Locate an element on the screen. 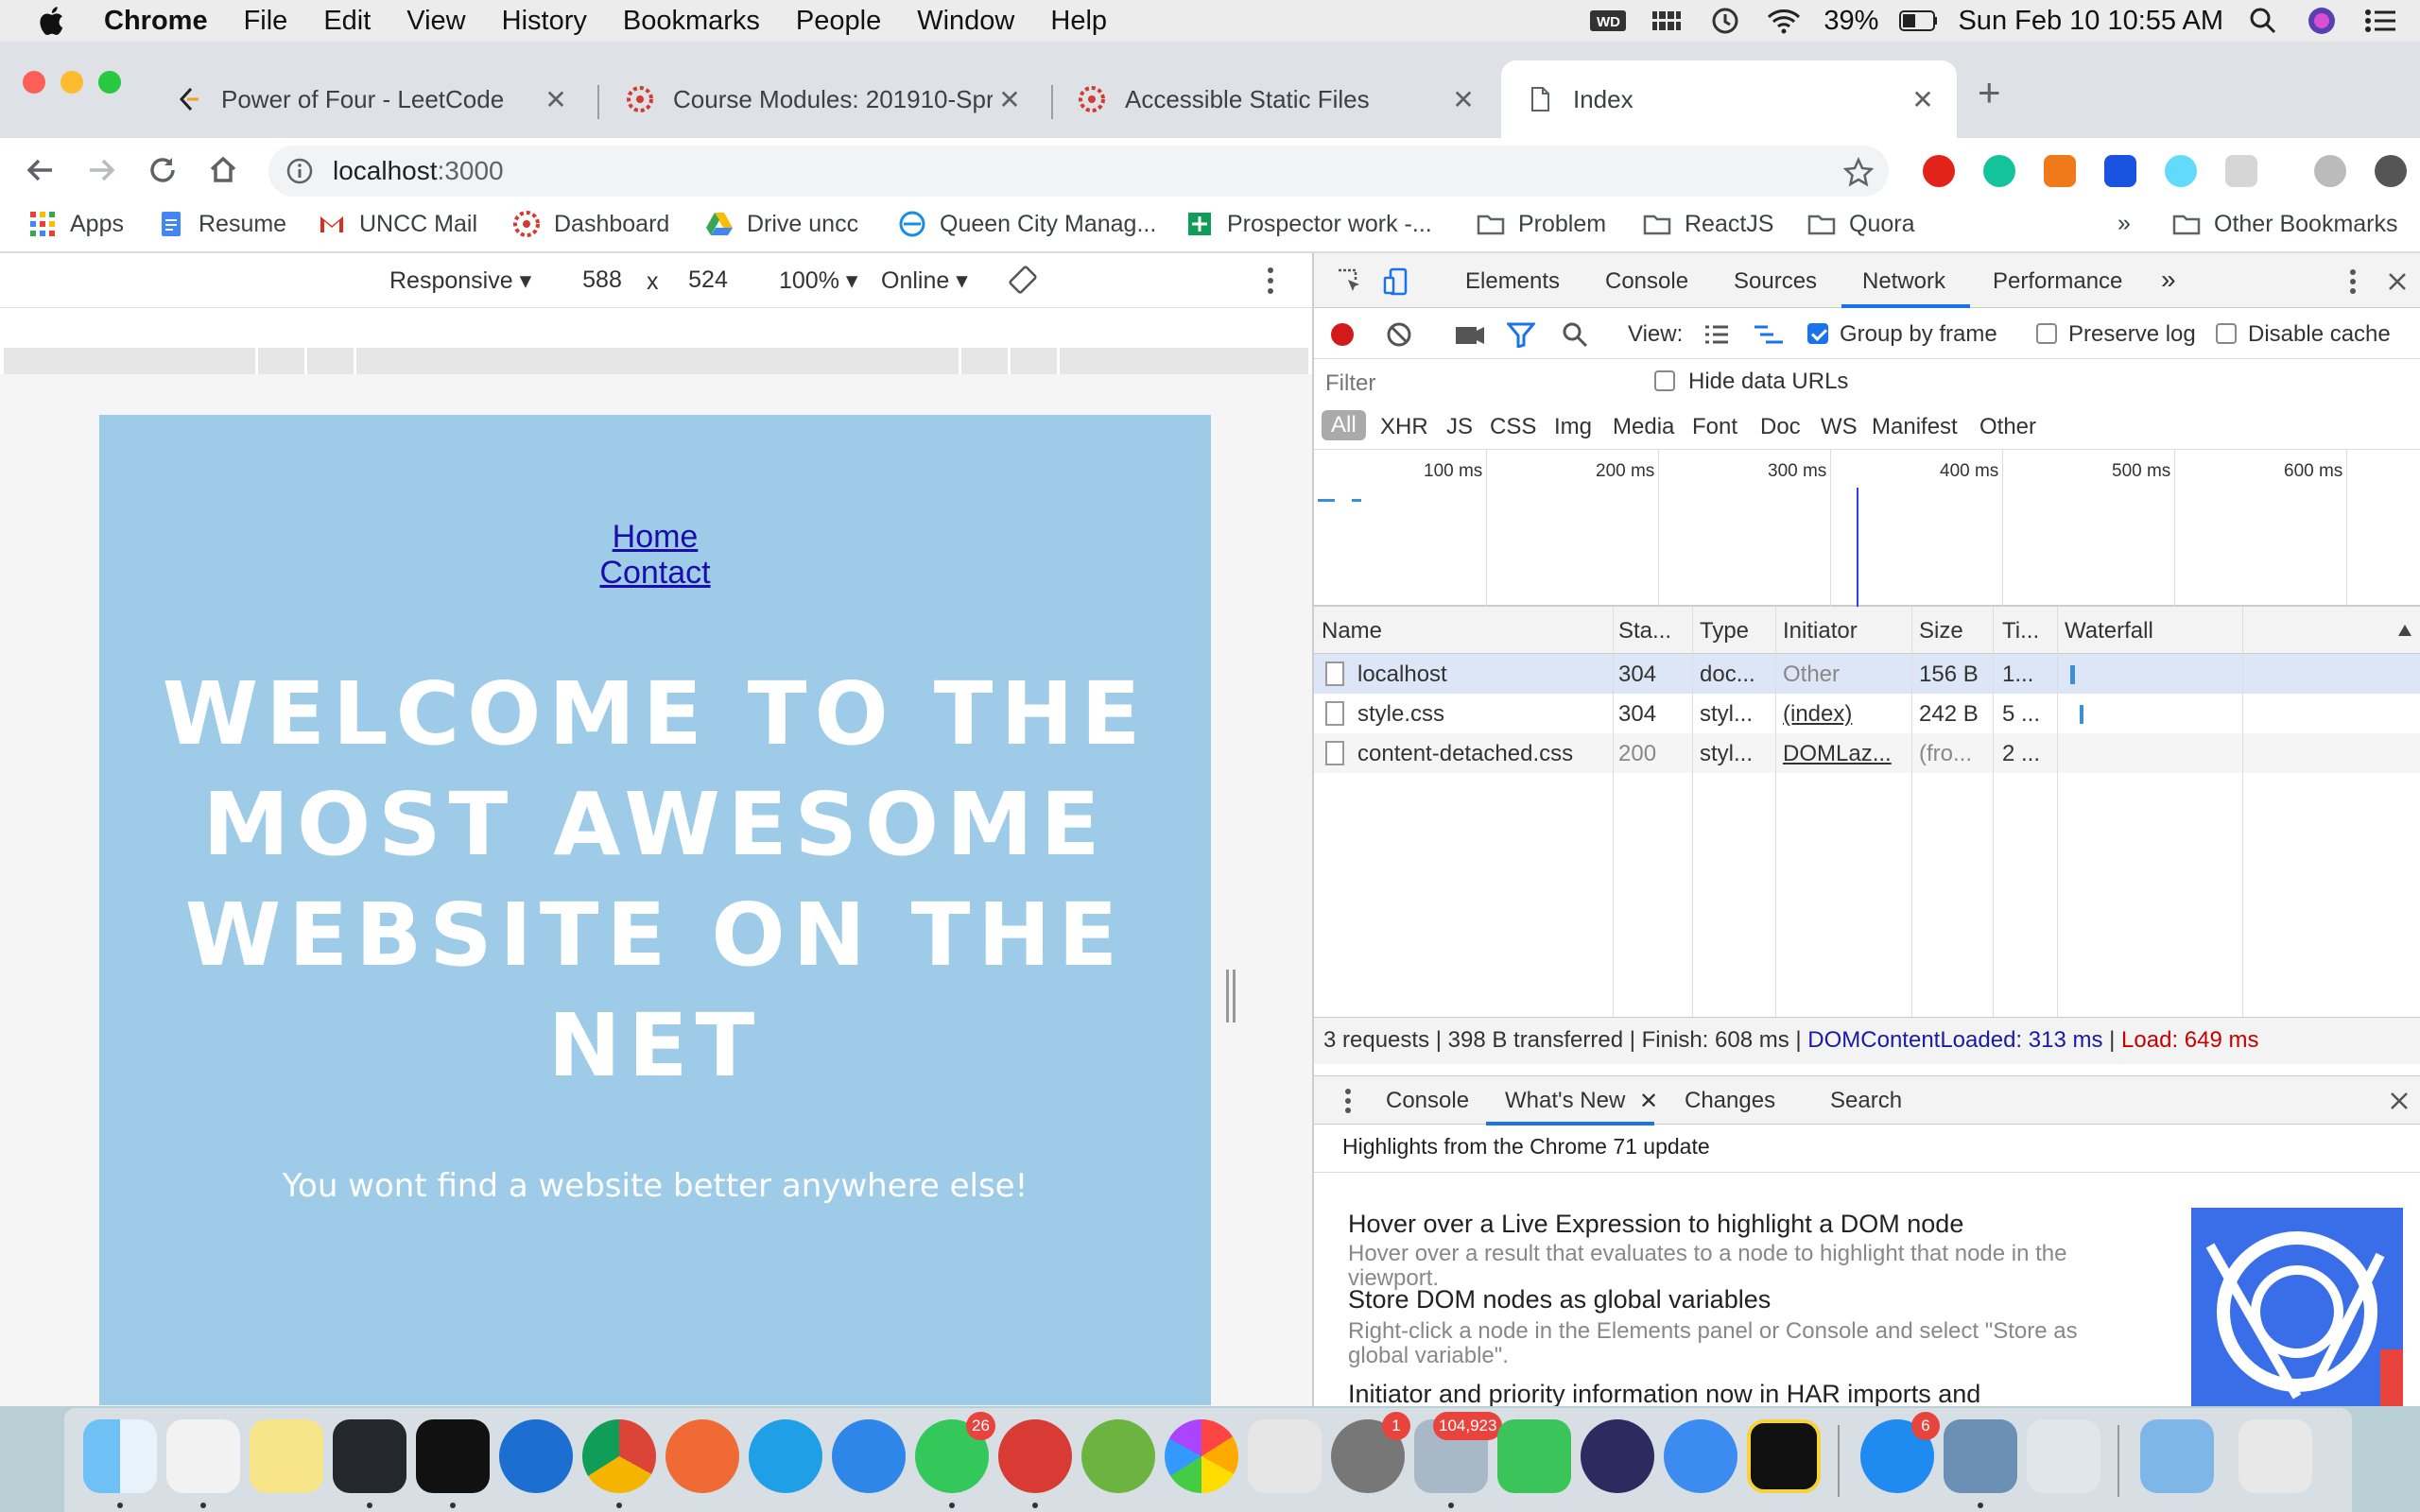 This screenshot has width=2420, height=1512. back-arrow-icon is located at coordinates (40, 170).